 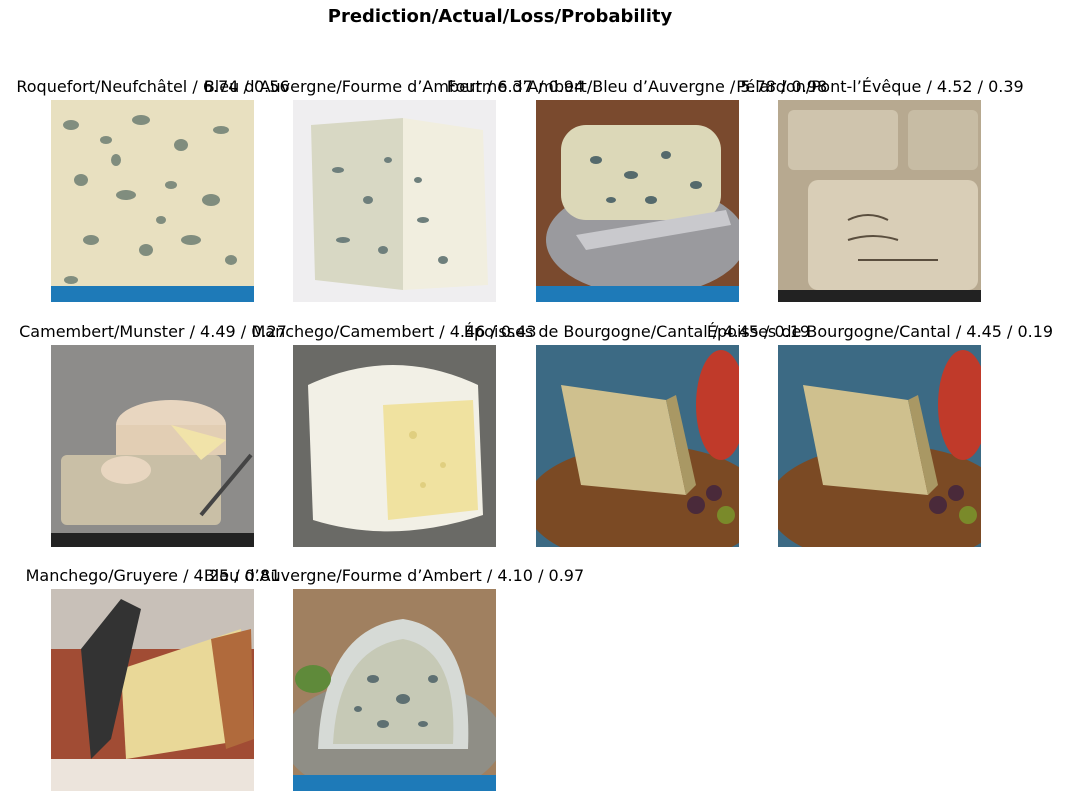 What do you see at coordinates (880, 86) in the screenshot?
I see `panel-title: Pélardon/Pont-l’Évêque / 4.52 / 0.39` at bounding box center [880, 86].